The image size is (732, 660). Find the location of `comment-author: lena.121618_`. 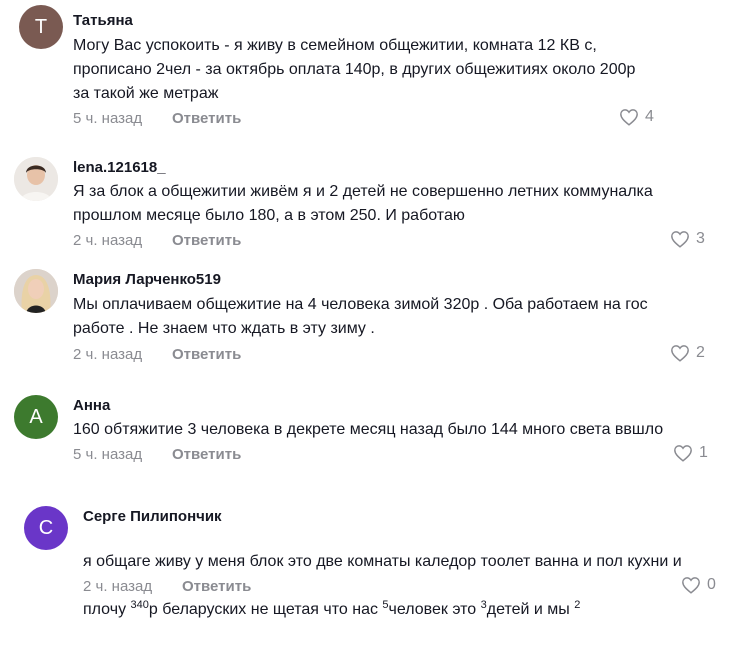

comment-author: lena.121618_ is located at coordinates (119, 167).